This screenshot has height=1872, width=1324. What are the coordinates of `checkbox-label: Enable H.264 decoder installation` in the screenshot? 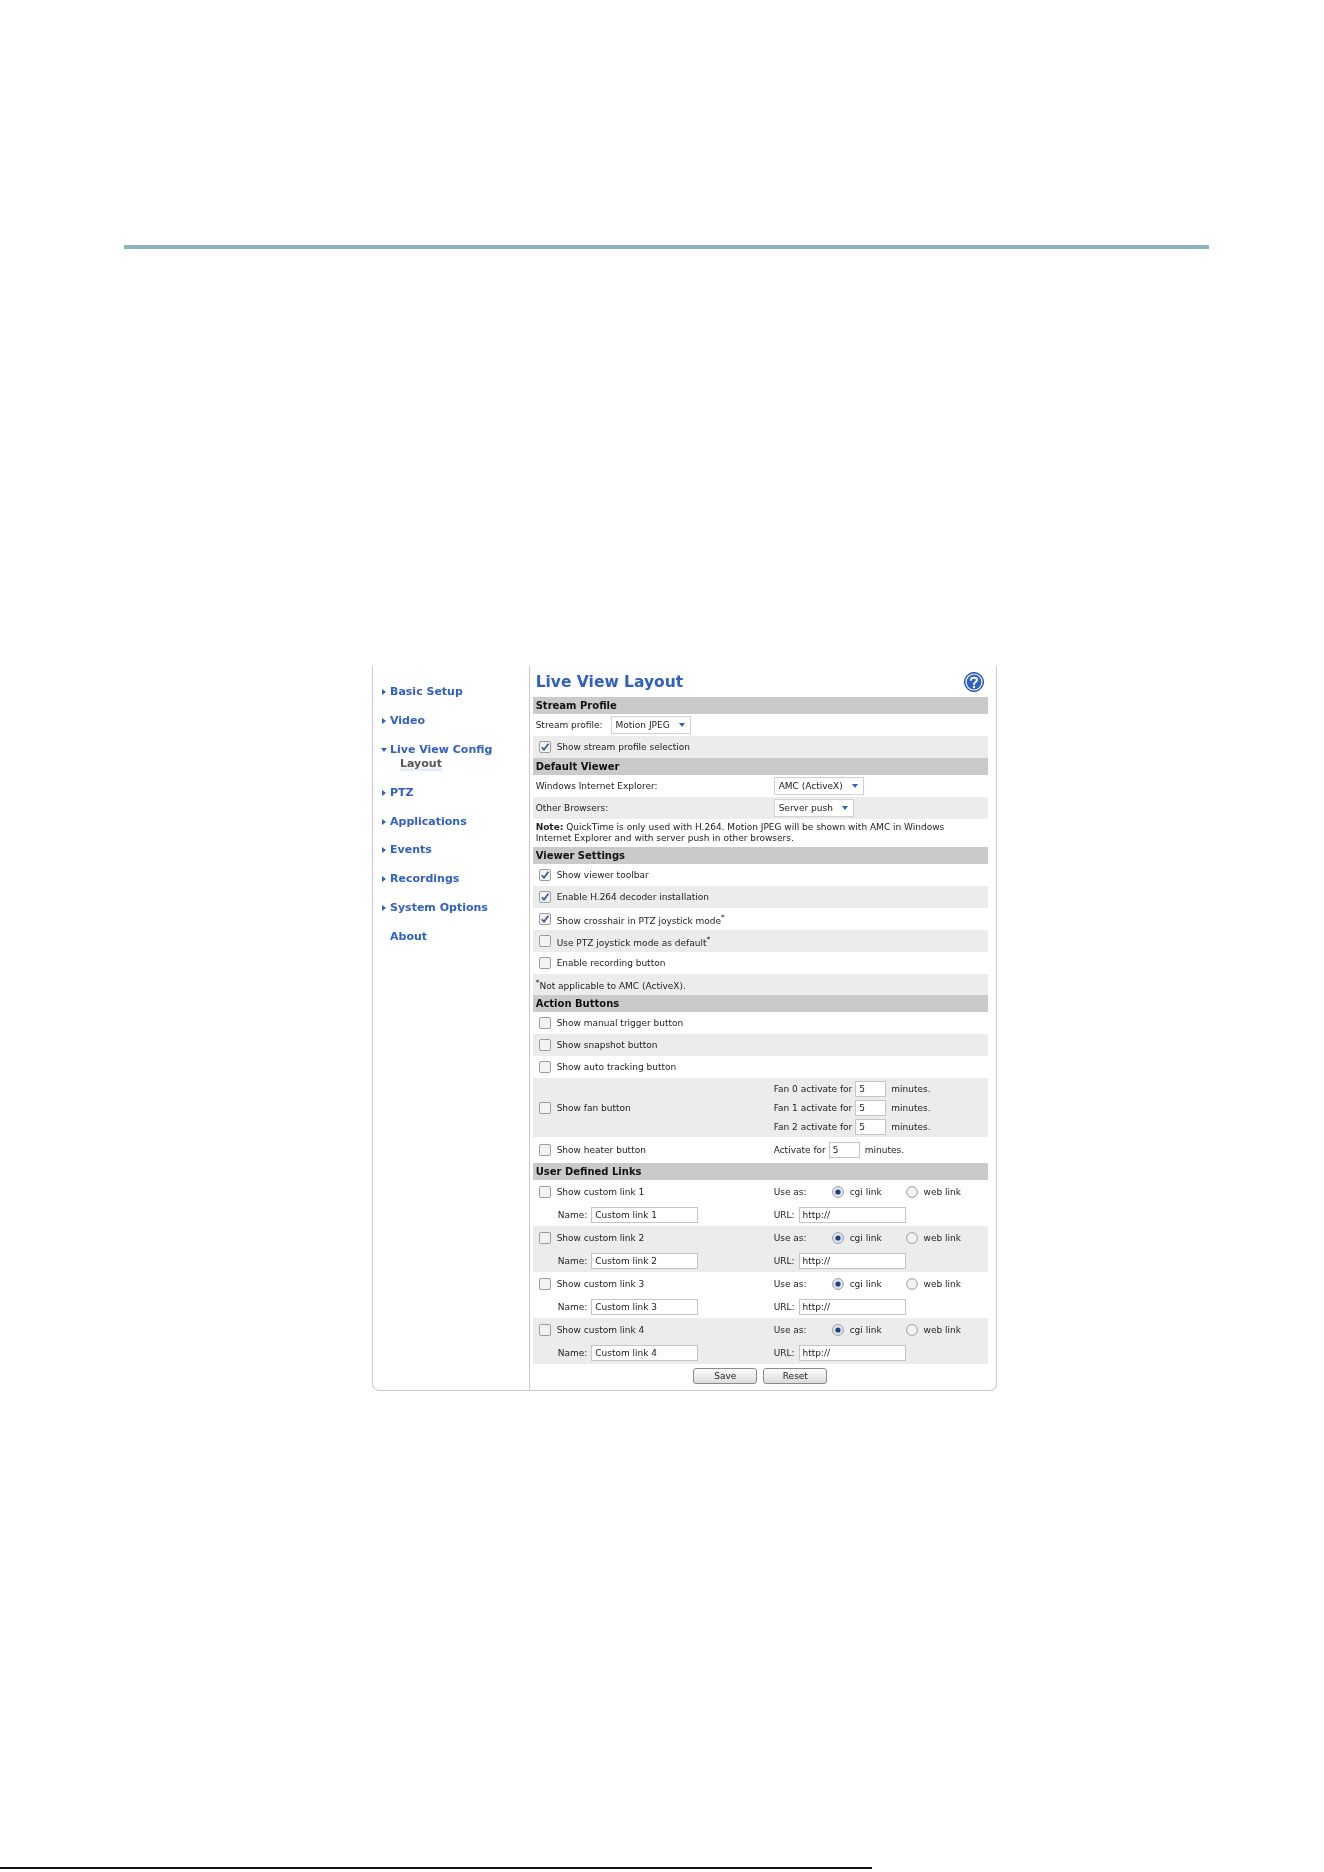 It's located at (632, 897).